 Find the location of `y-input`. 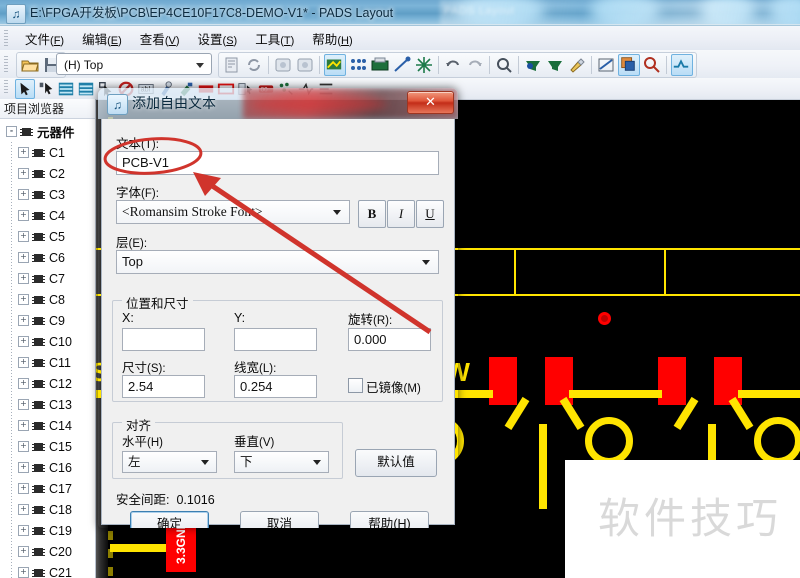

y-input is located at coordinates (275, 339).